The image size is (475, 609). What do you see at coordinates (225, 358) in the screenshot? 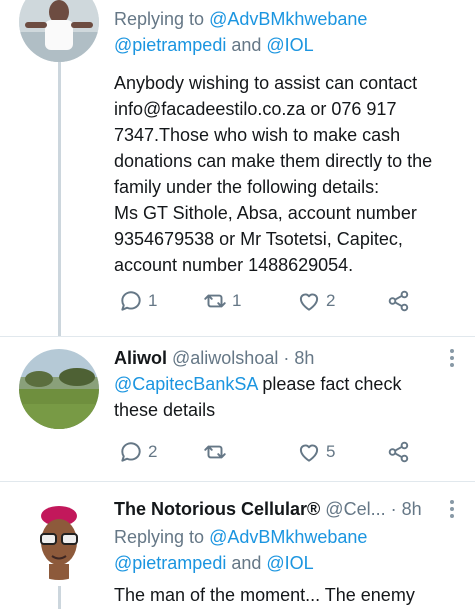
I see `user-handle: @aliwolshoal` at bounding box center [225, 358].